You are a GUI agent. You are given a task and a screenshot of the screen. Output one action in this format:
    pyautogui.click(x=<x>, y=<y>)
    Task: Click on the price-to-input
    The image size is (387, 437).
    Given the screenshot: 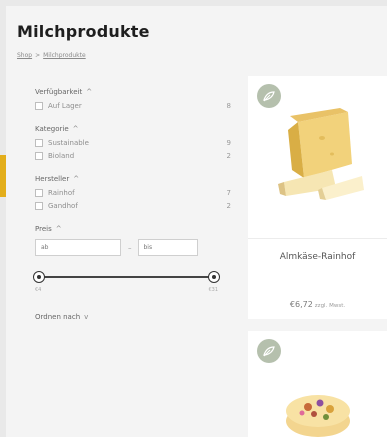 What is the action you would take?
    pyautogui.click(x=167, y=247)
    